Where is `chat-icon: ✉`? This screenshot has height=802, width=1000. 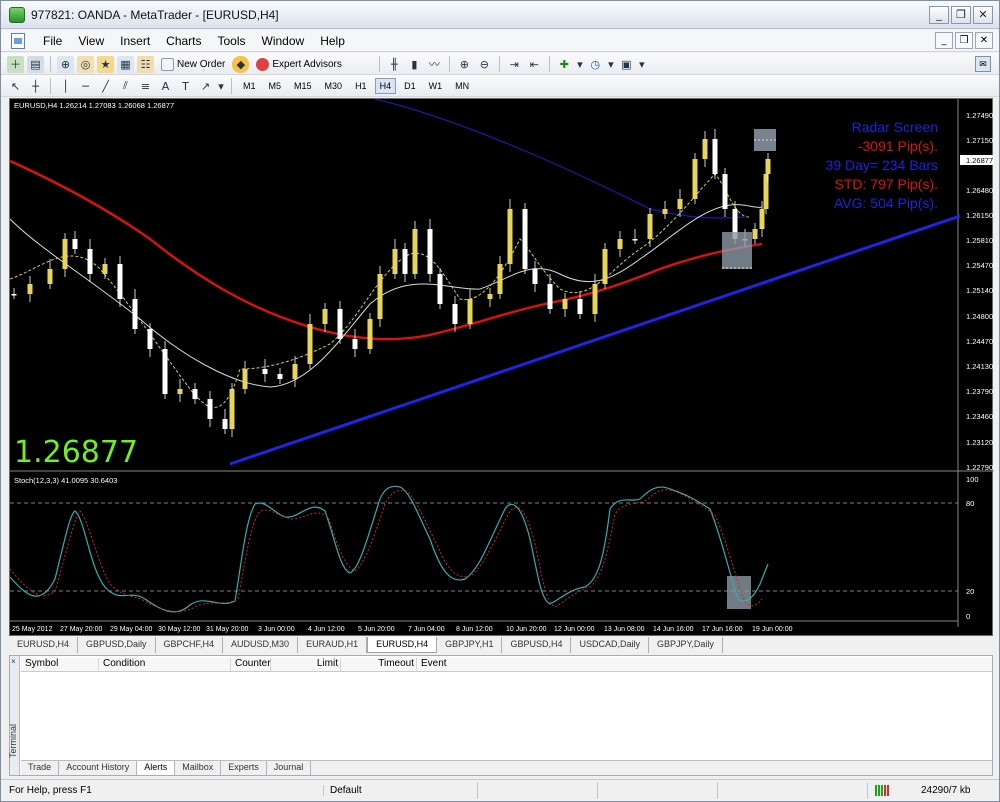 chat-icon: ✉ is located at coordinates (983, 64).